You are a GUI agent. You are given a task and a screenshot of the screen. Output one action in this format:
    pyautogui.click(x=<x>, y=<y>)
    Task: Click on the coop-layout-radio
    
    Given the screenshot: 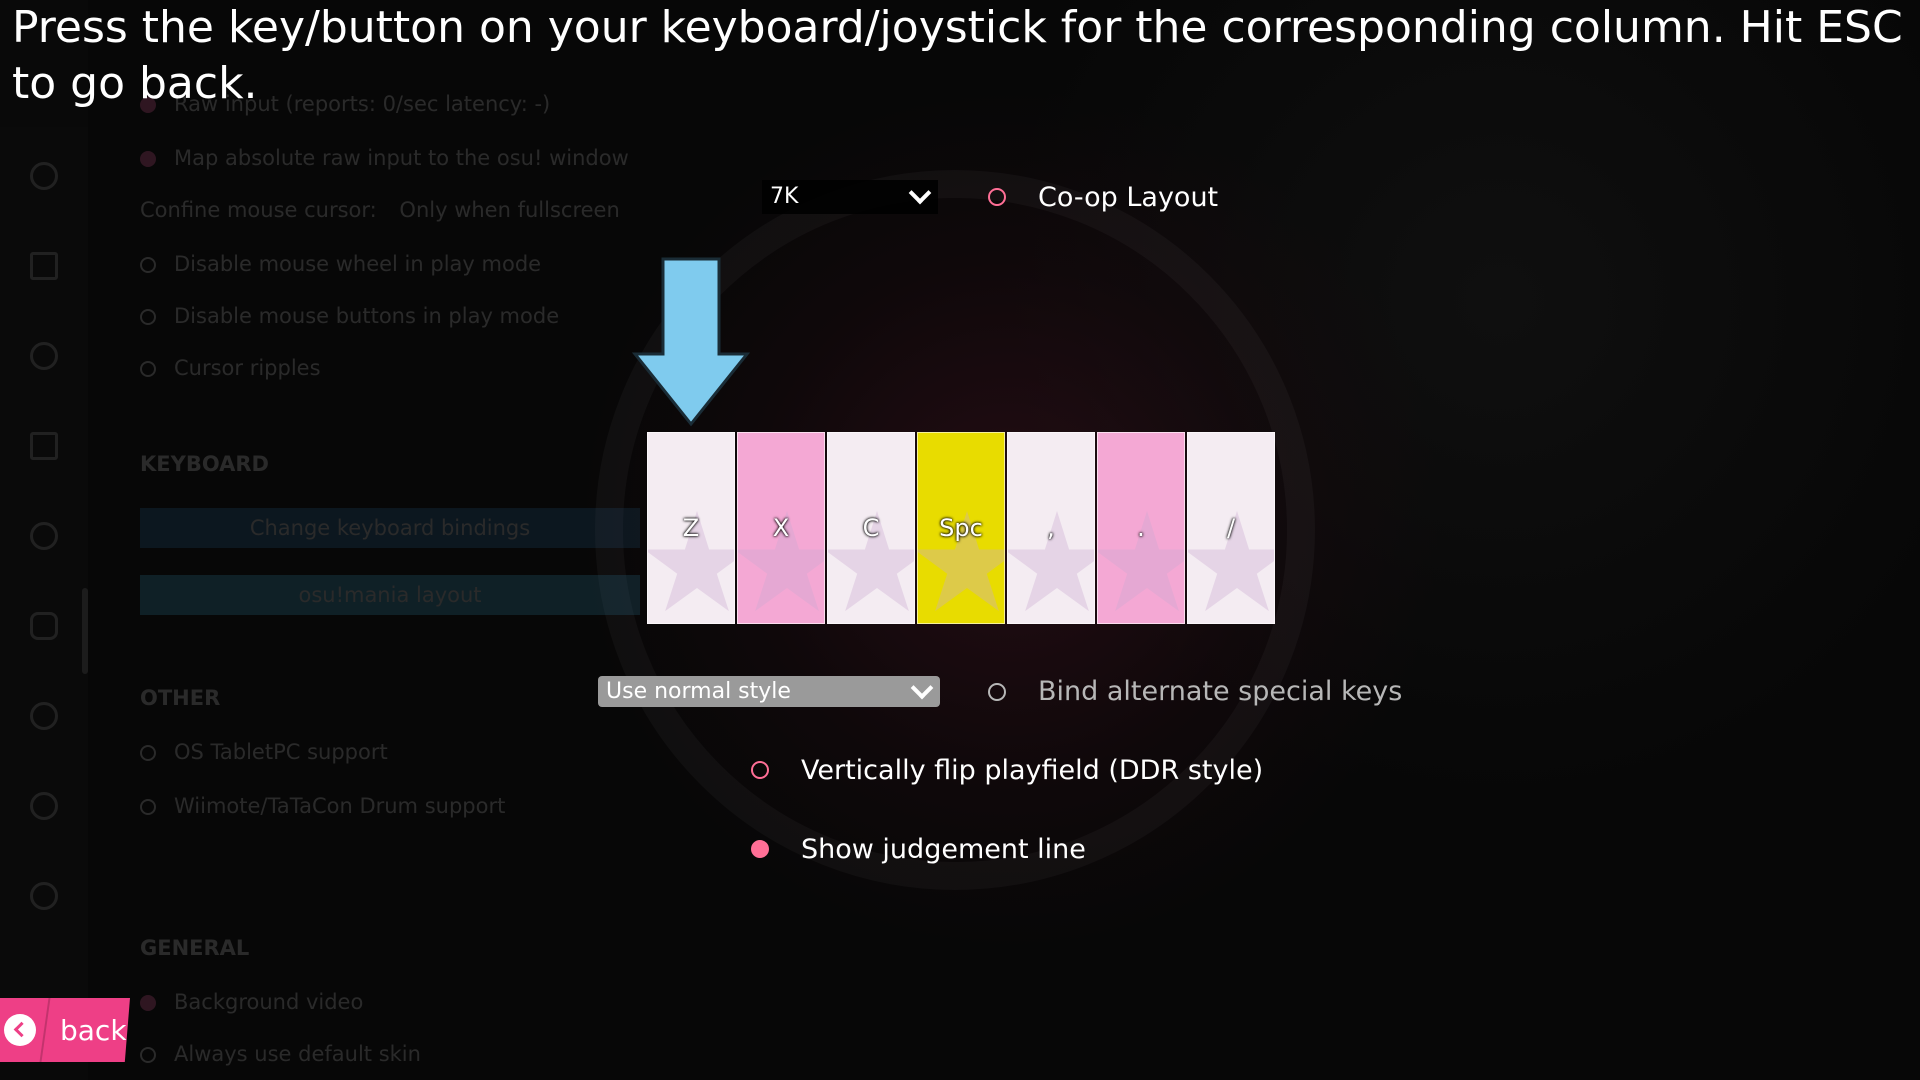 What is the action you would take?
    pyautogui.click(x=997, y=197)
    